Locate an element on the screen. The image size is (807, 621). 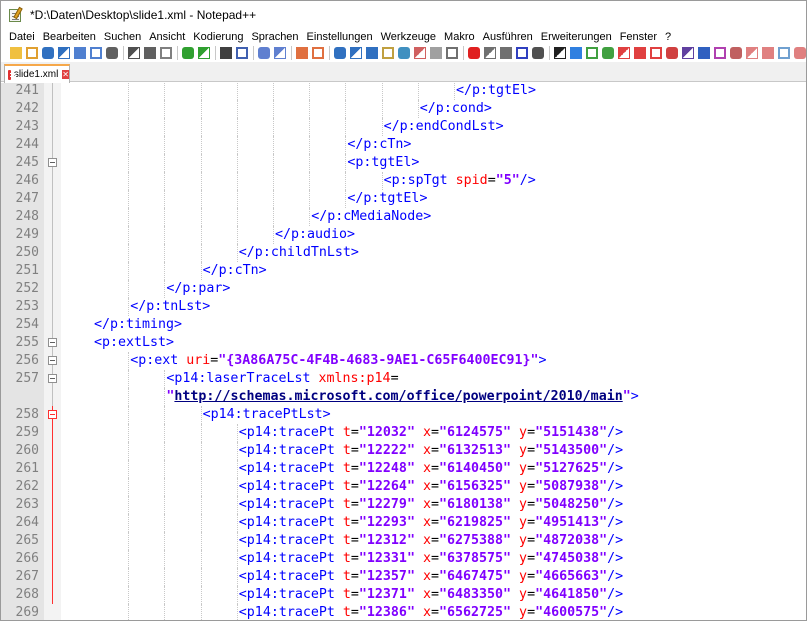
cut-icon is located at coordinates (134, 53).